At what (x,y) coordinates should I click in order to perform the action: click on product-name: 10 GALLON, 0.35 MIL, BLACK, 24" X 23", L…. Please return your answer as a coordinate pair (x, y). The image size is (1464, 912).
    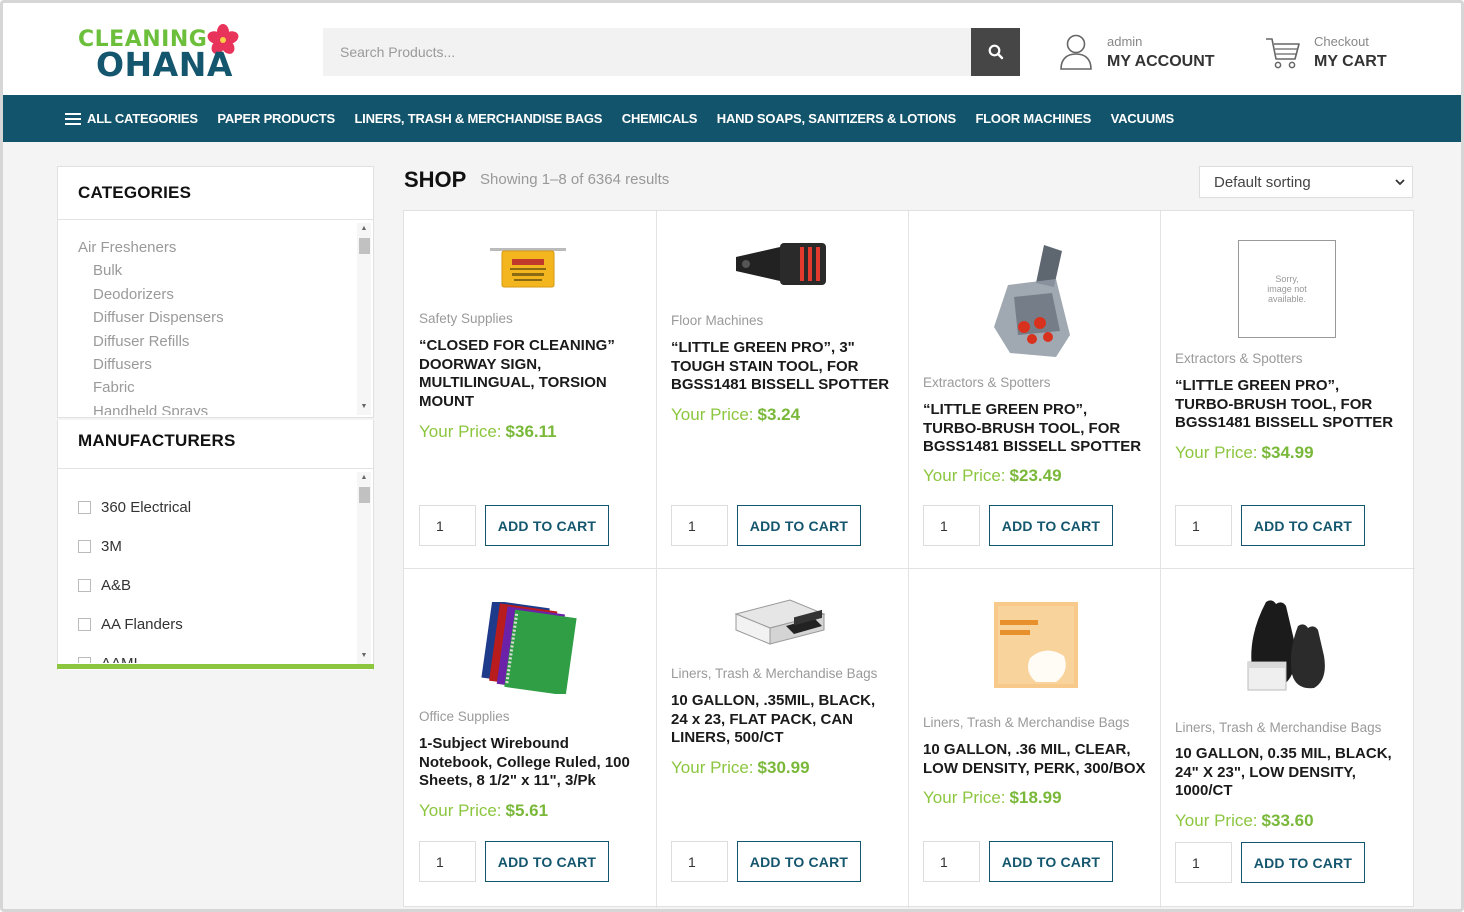
    Looking at the image, I should click on (1287, 773).